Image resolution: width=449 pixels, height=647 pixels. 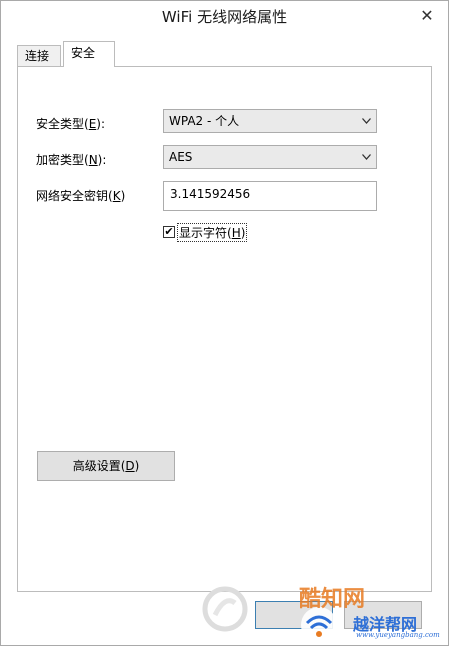 I want to click on check-icon: ✔, so click(x=169, y=231).